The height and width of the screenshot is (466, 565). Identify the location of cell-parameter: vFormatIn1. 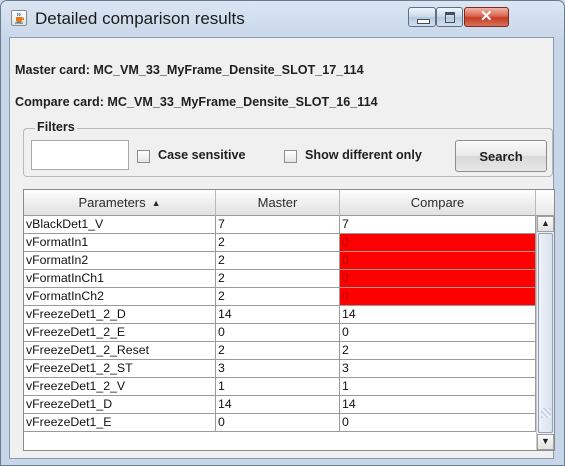
(120, 243).